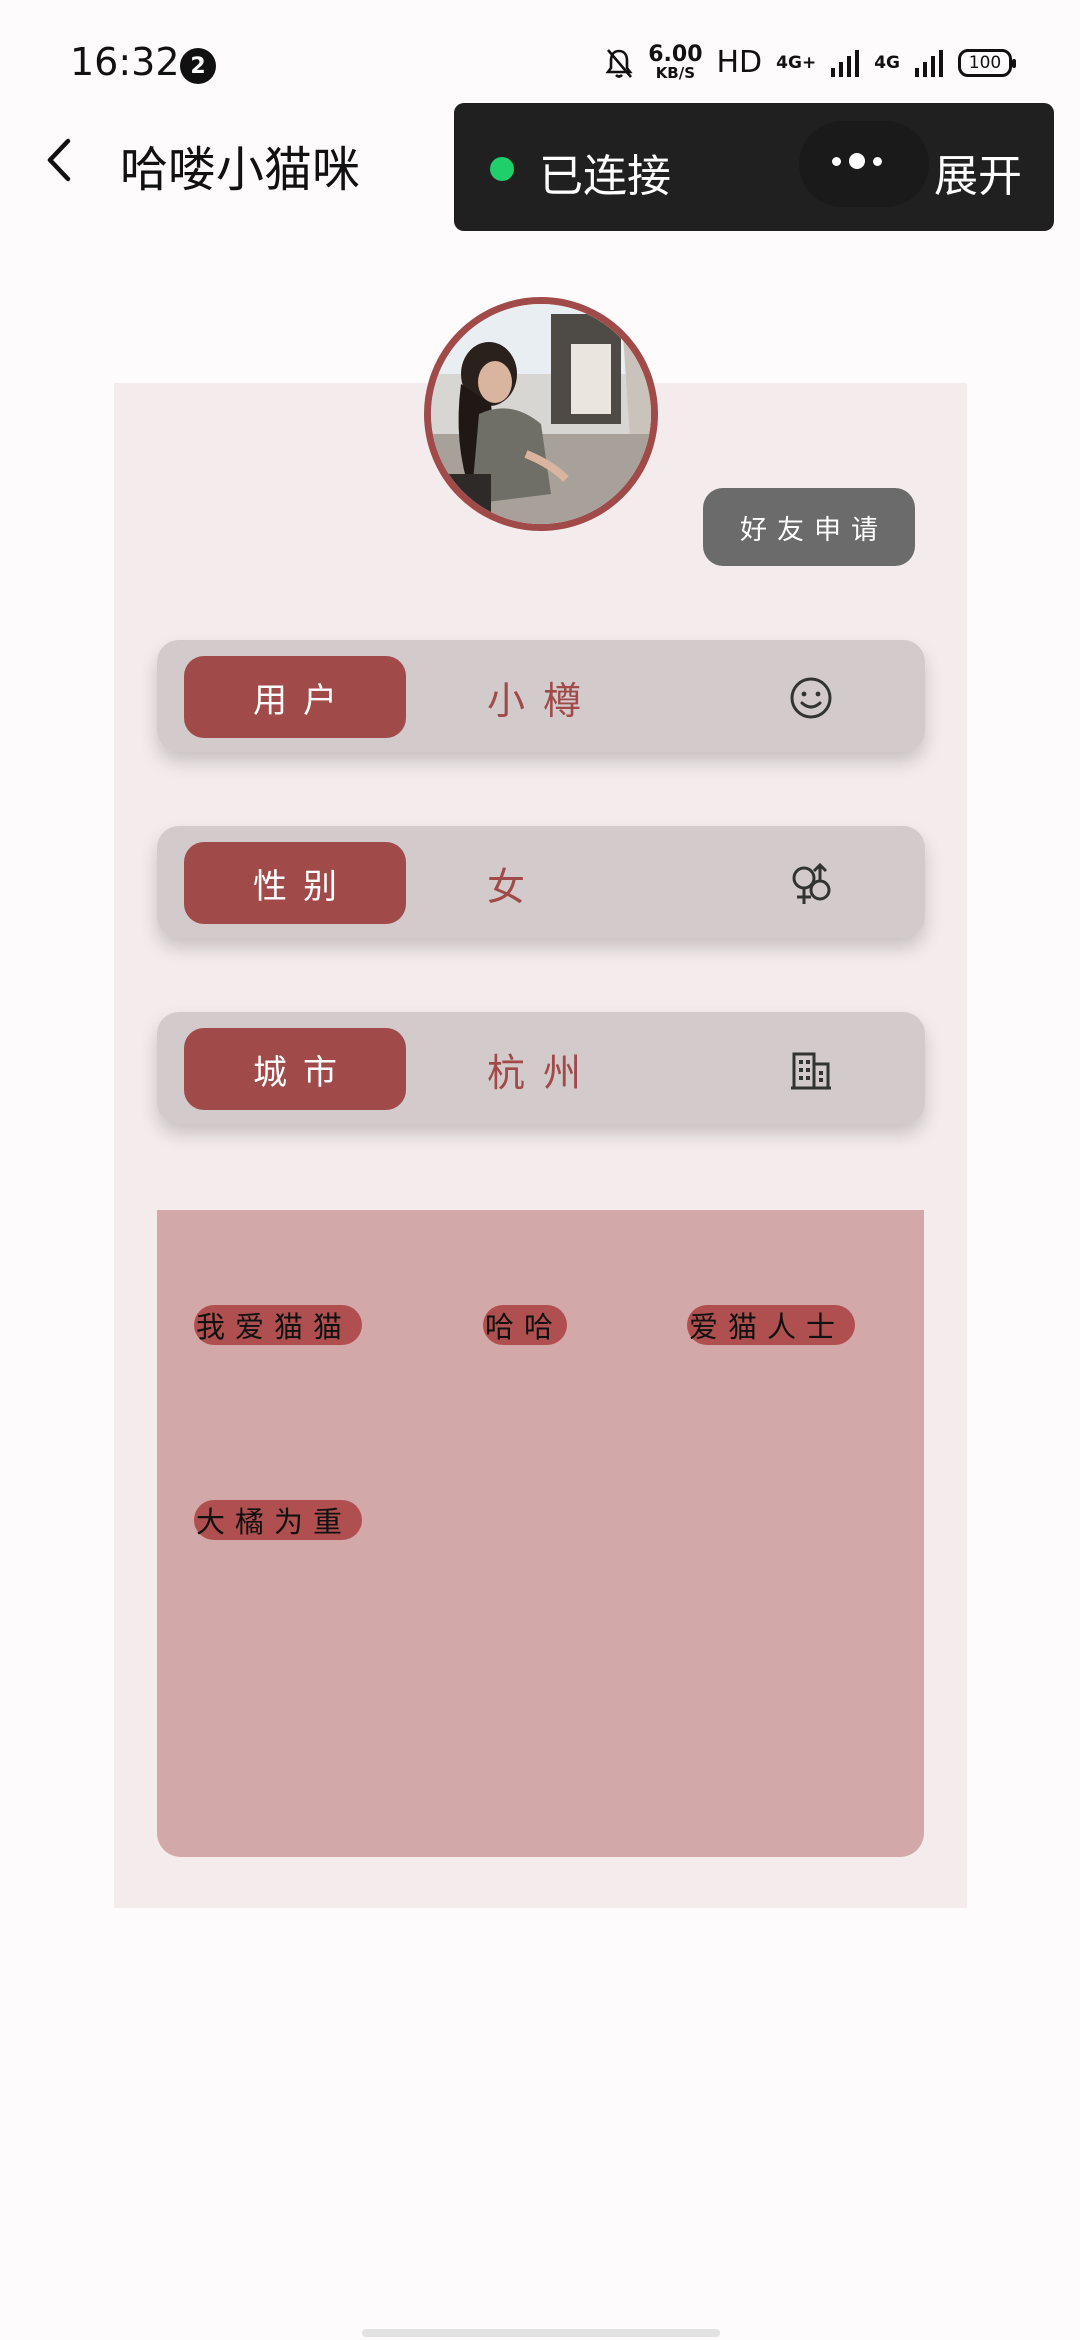 The width and height of the screenshot is (1080, 2340). I want to click on hd-indicator: HD, so click(739, 62).